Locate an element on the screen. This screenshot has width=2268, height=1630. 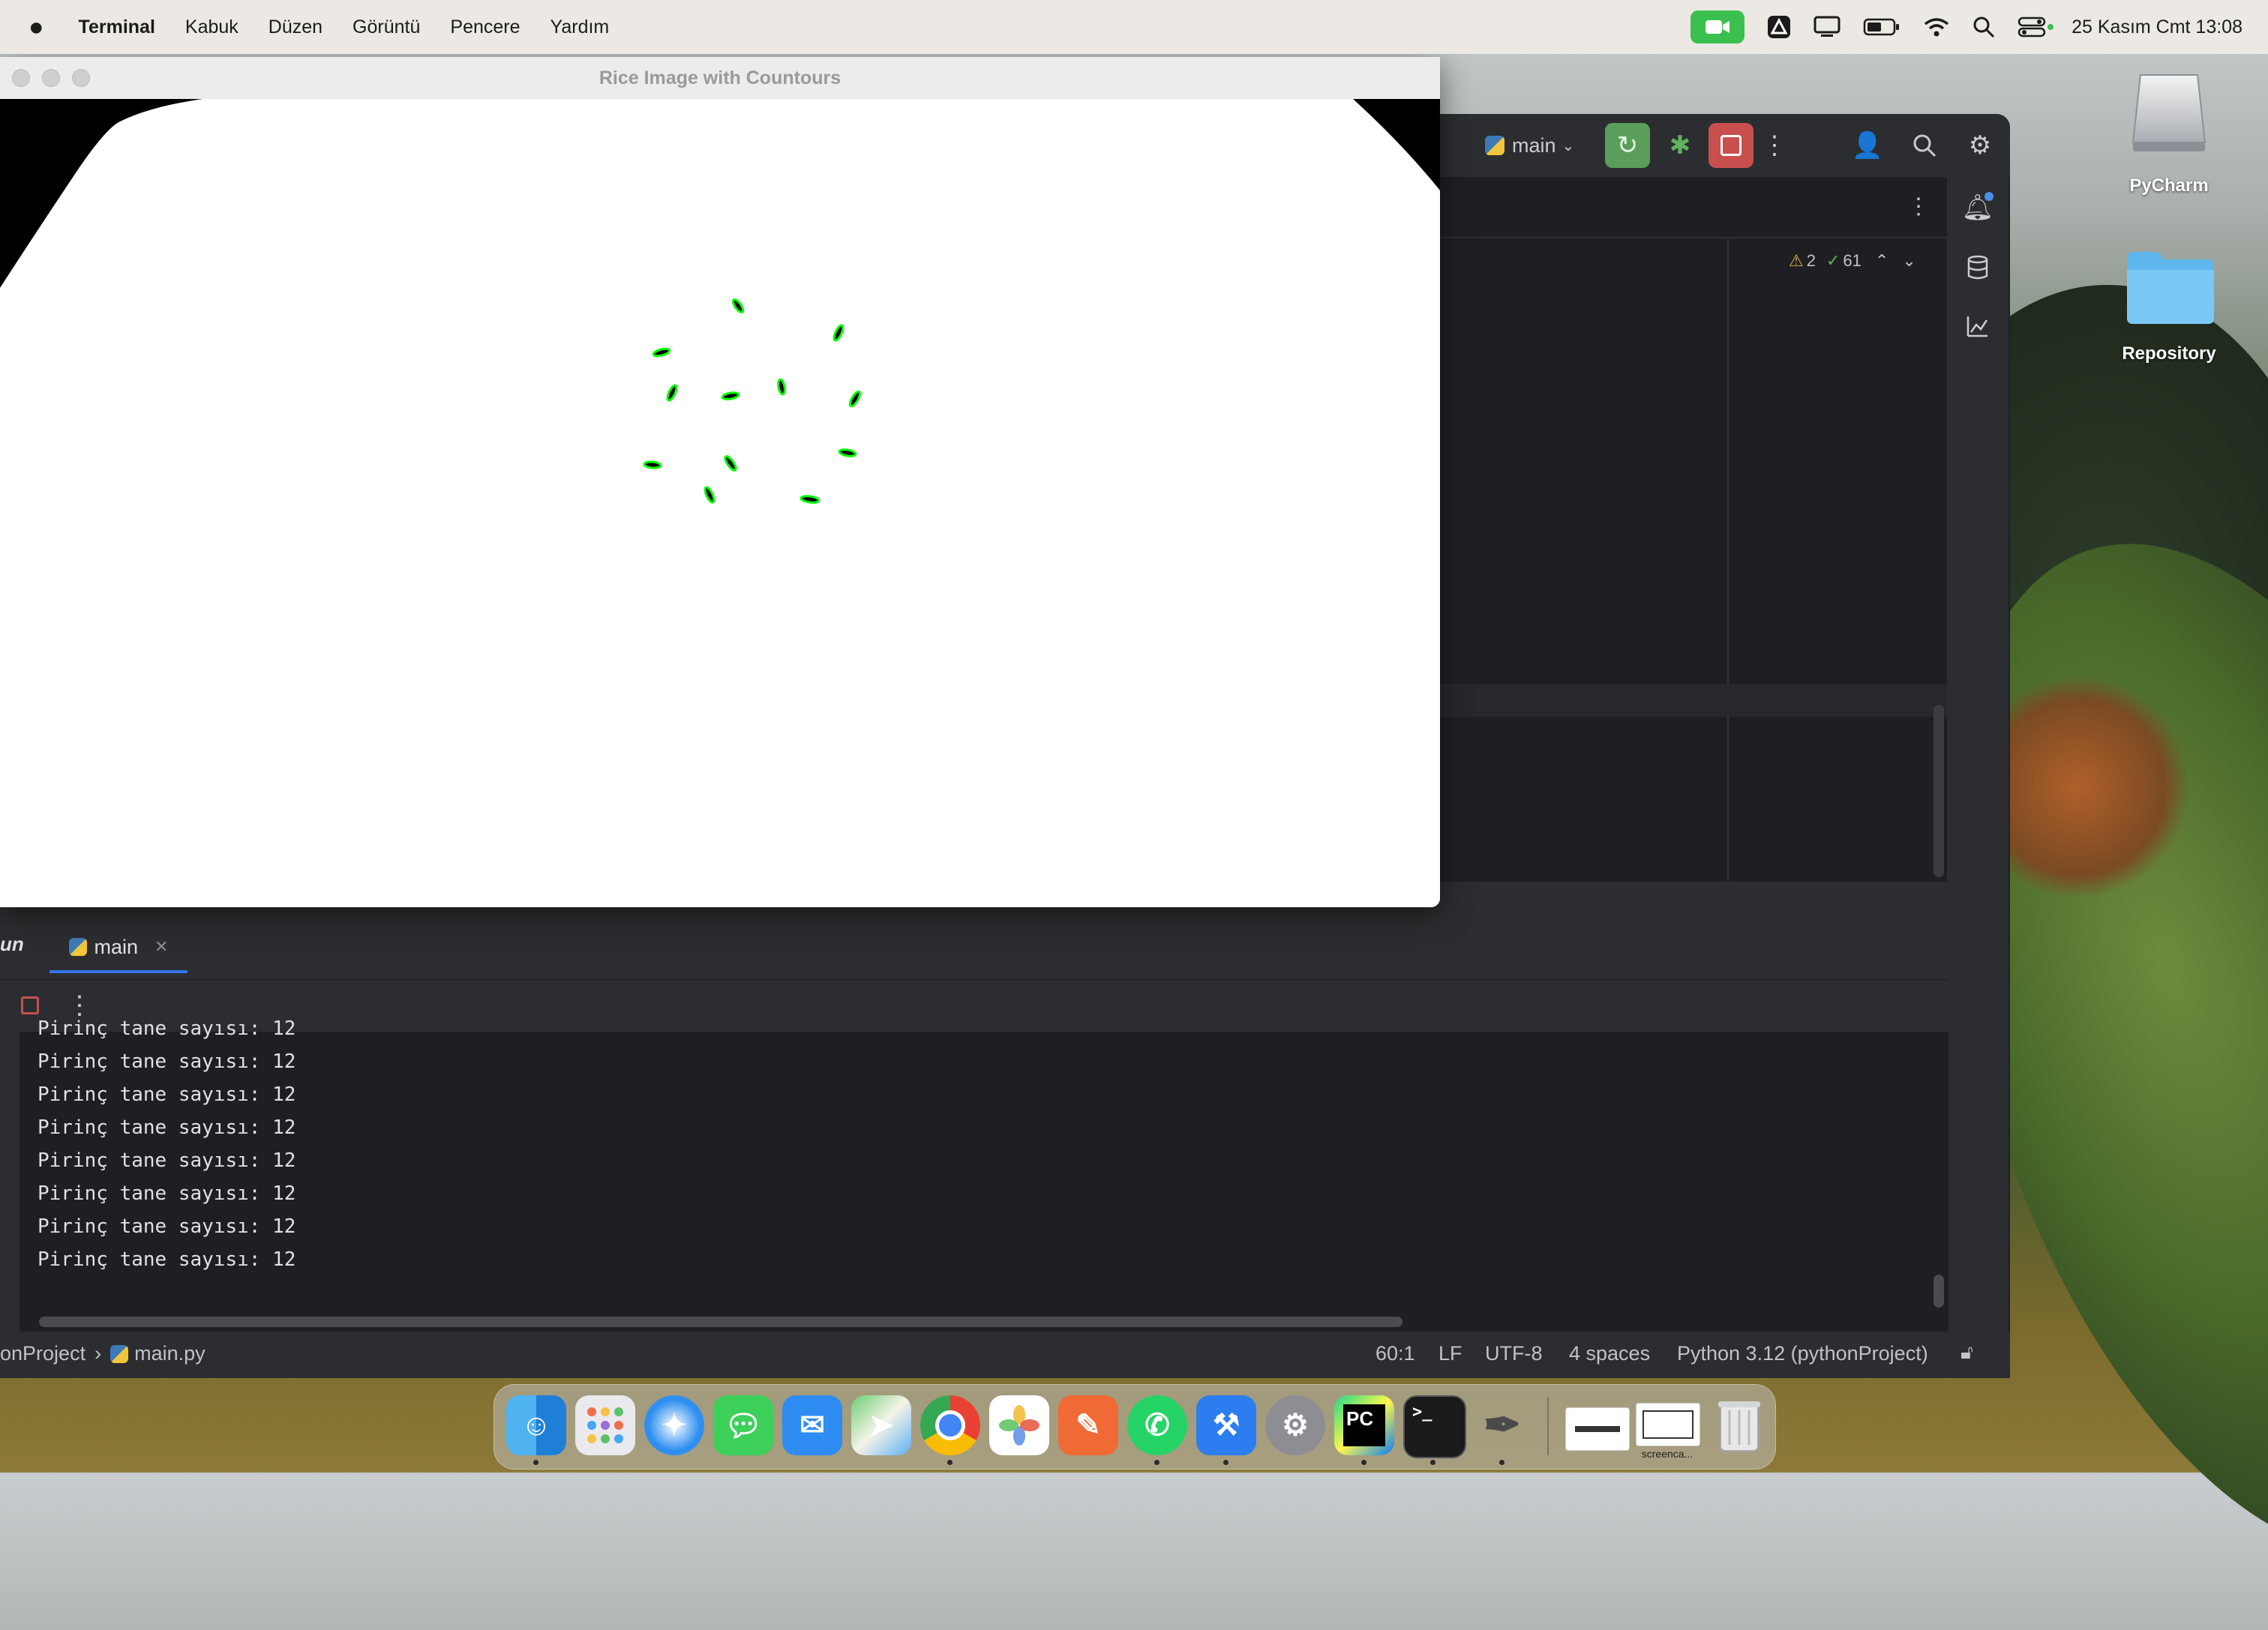
lock-icon: 🔓︎ is located at coordinates (1966, 1353).